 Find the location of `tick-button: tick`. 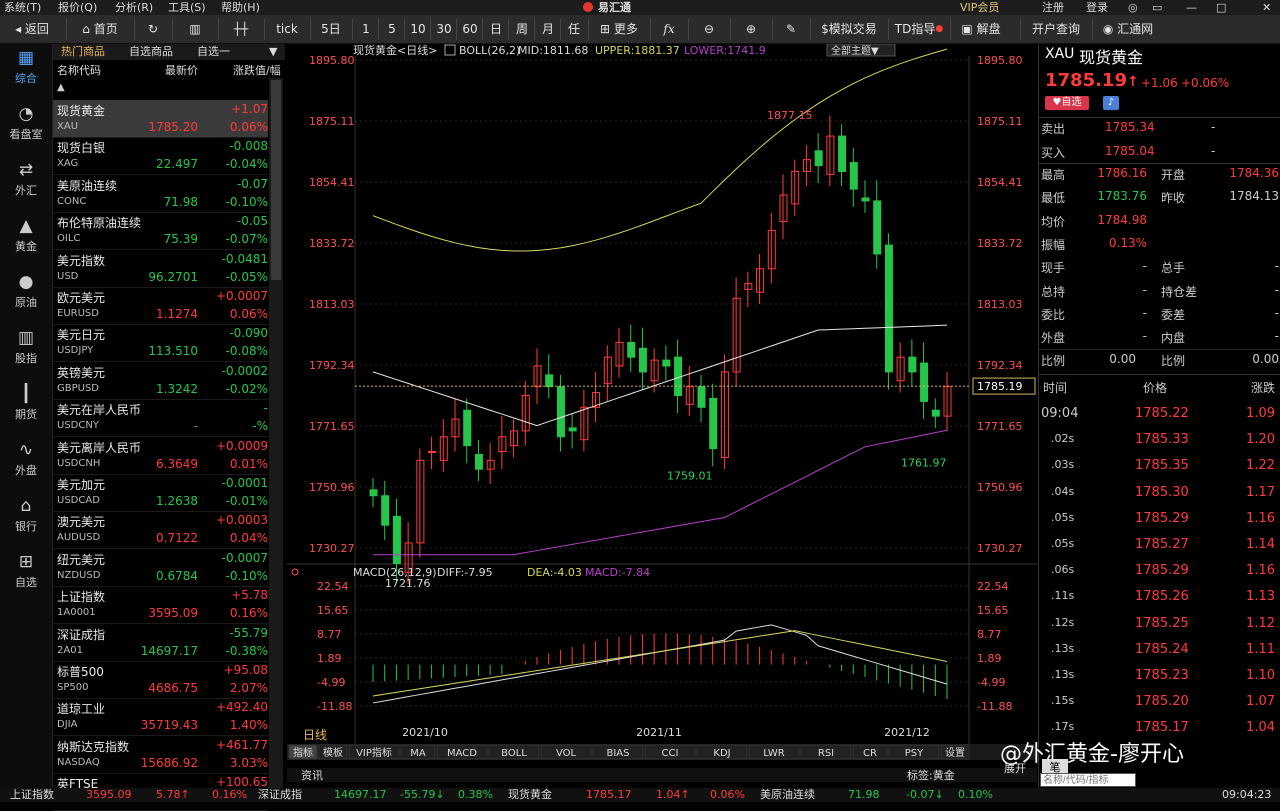

tick-button: tick is located at coordinates (286, 29).